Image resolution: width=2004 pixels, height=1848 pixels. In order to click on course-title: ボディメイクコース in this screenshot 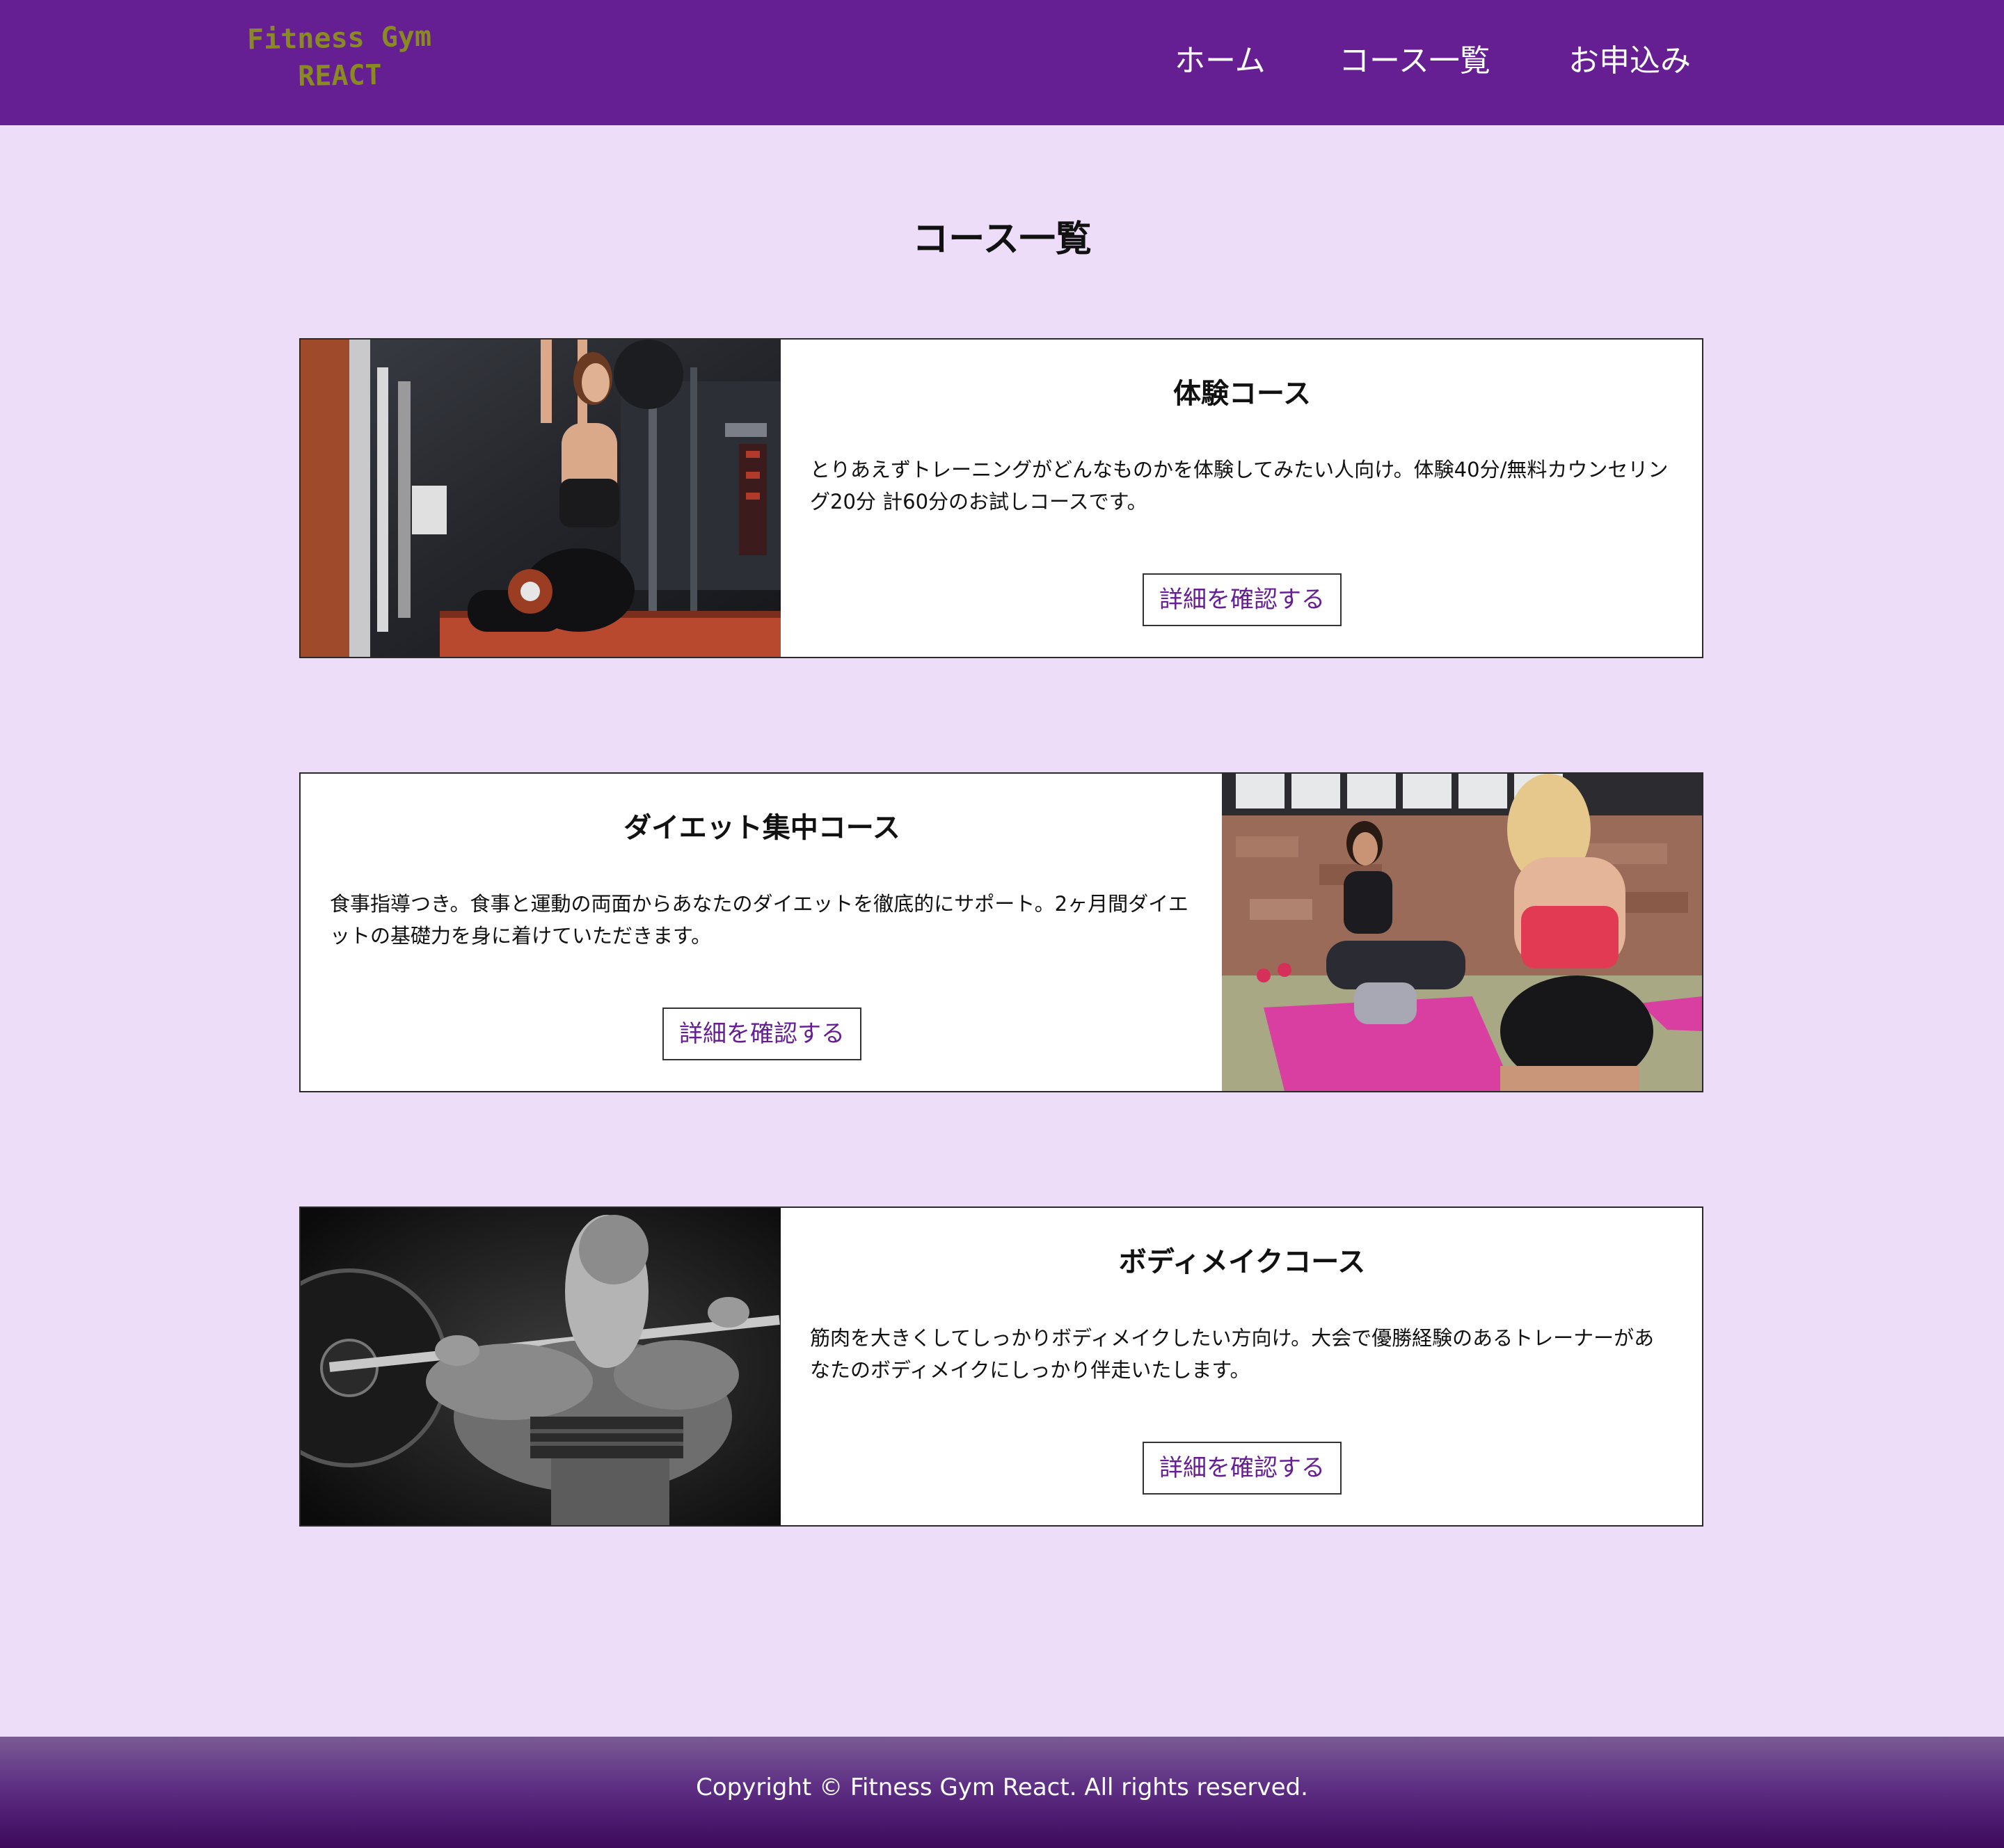, I will do `click(1242, 1262)`.